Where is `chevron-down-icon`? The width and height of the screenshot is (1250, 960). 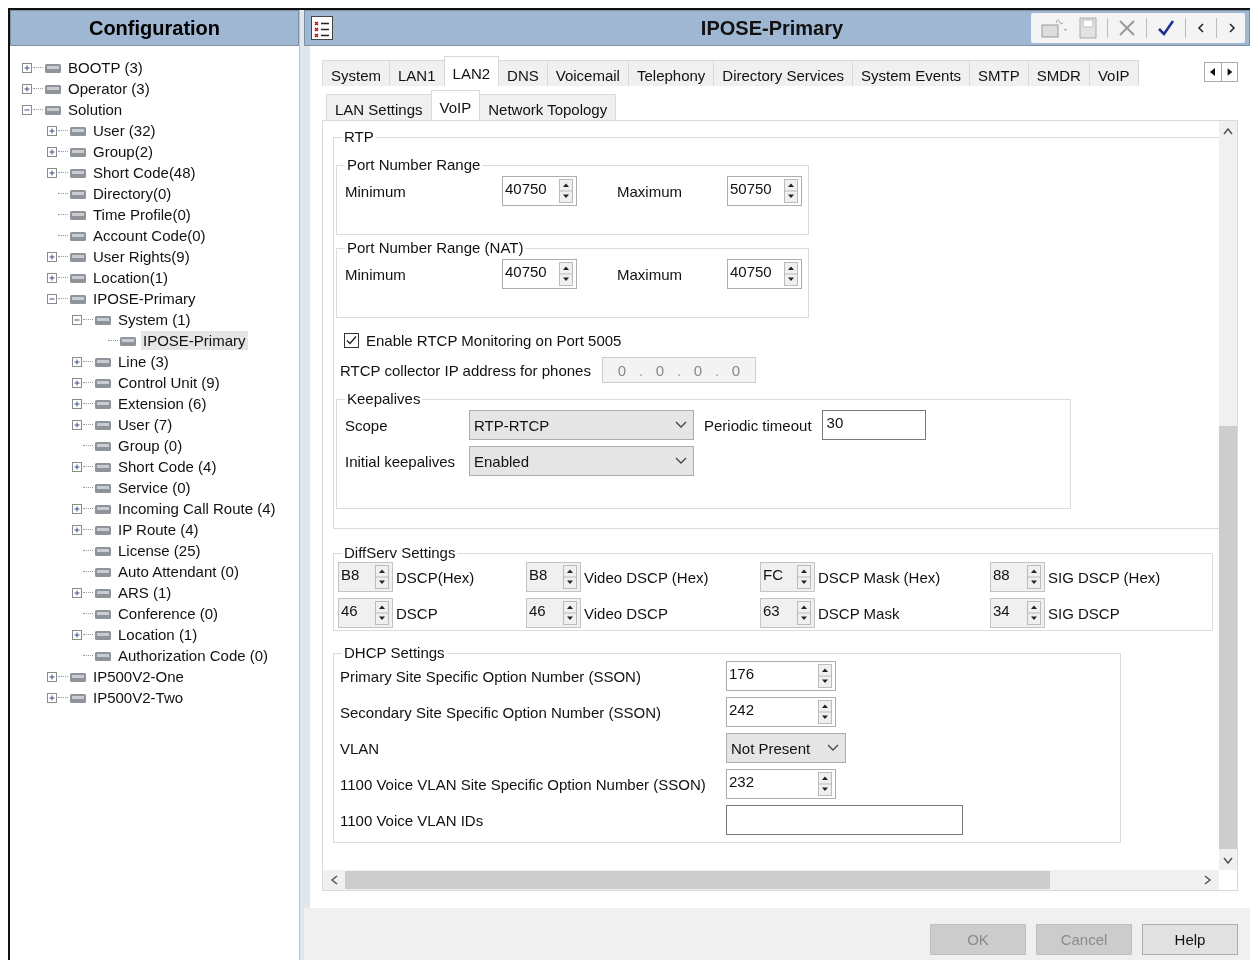
chevron-down-icon is located at coordinates (1228, 861).